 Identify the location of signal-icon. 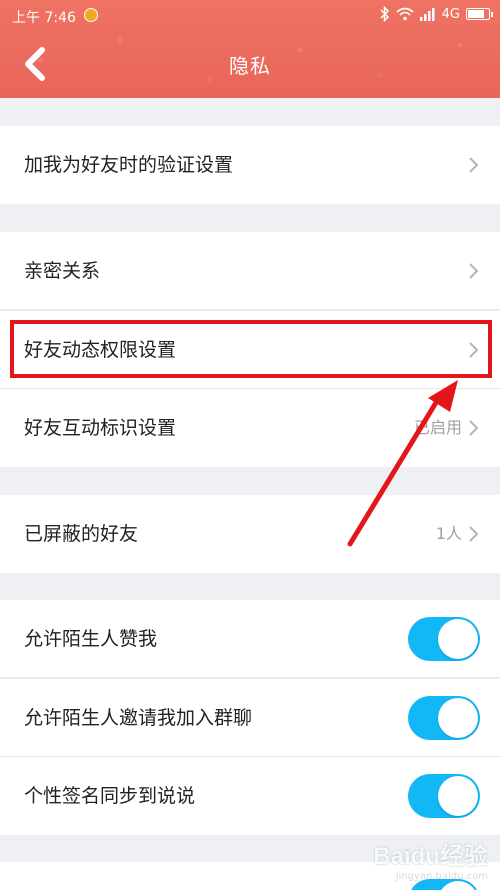
(427, 14).